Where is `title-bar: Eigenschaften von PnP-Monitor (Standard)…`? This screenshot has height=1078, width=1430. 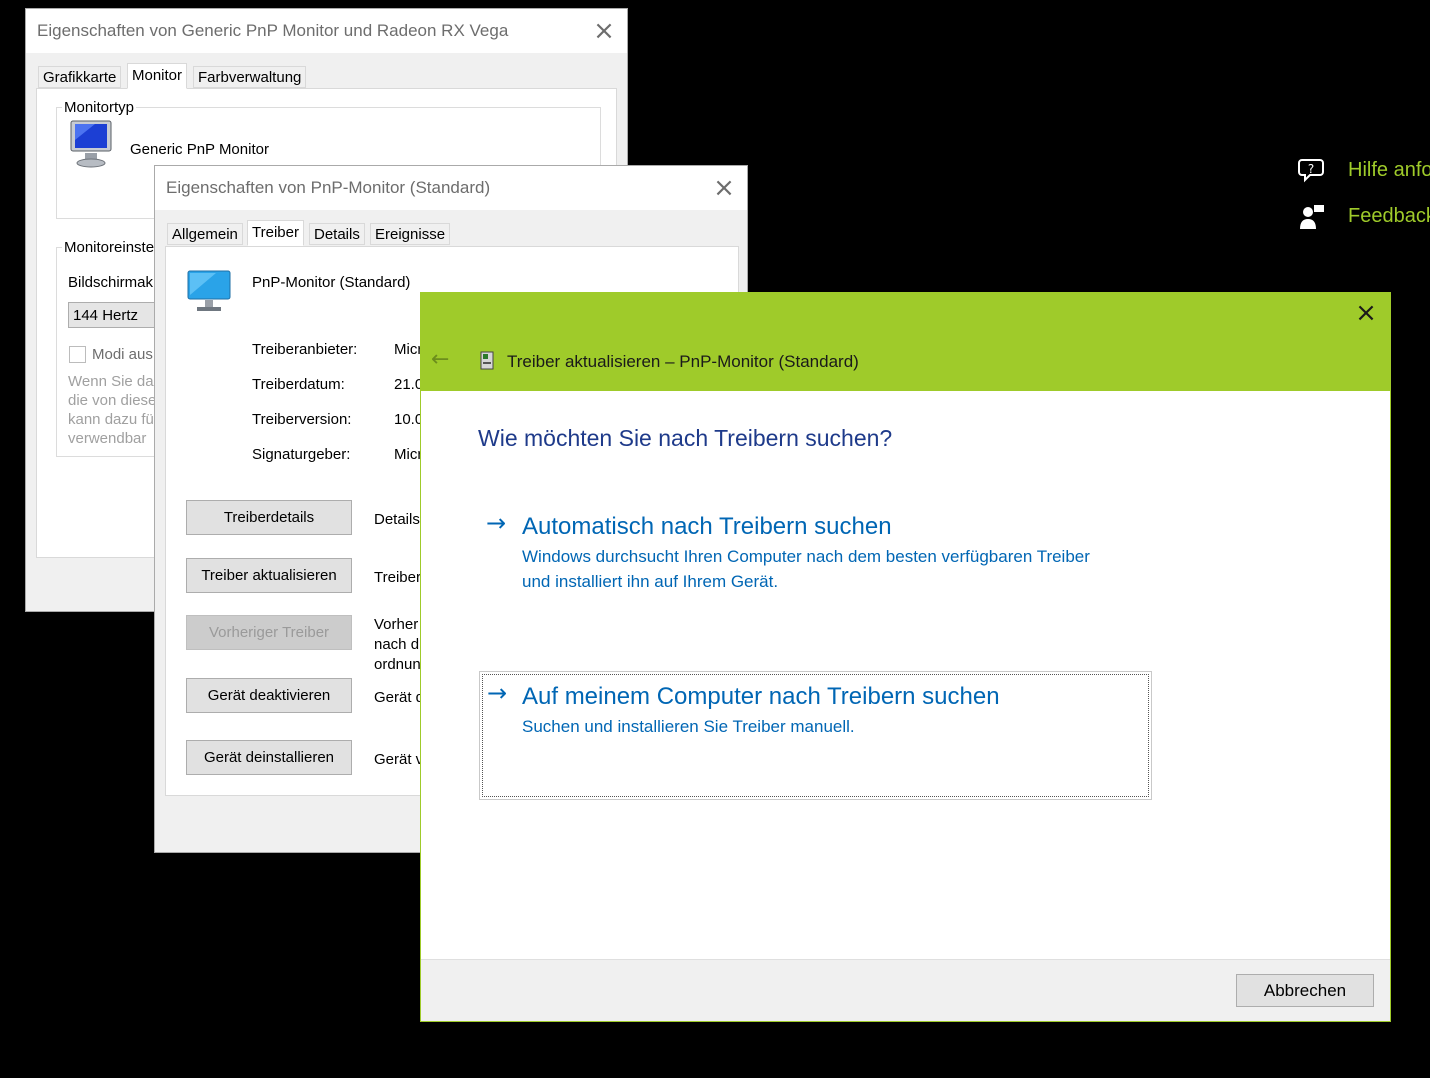 title-bar: Eigenschaften von PnP-Monitor (Standard)… is located at coordinates (451, 188).